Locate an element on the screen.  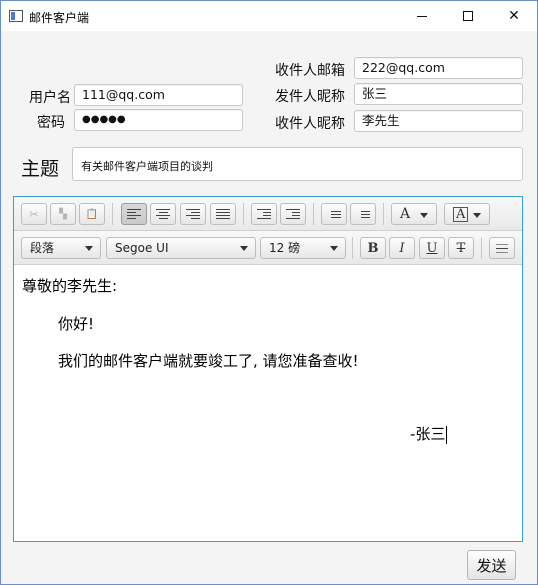
text-color-button: A is located at coordinates (414, 214).